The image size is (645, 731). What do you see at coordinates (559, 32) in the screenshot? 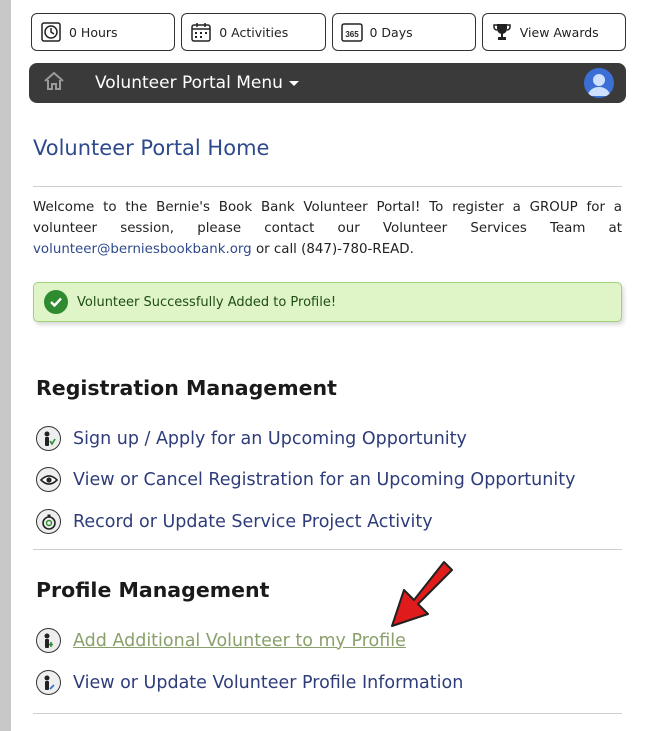
I see `awards-label: View Awards` at bounding box center [559, 32].